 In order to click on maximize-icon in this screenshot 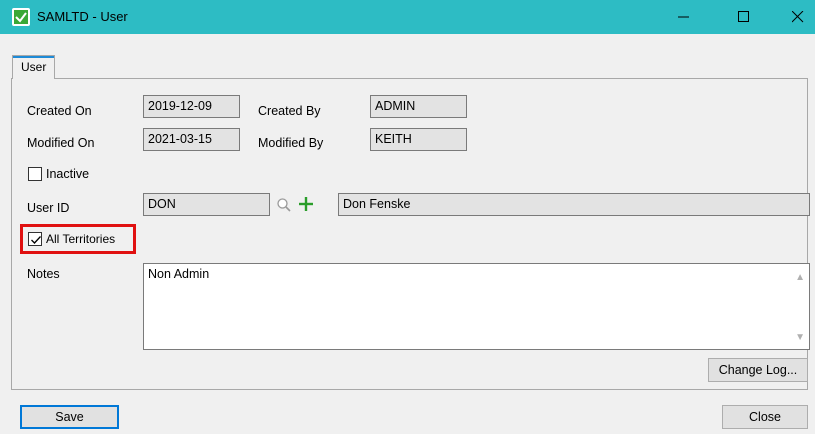, I will do `click(743, 16)`.